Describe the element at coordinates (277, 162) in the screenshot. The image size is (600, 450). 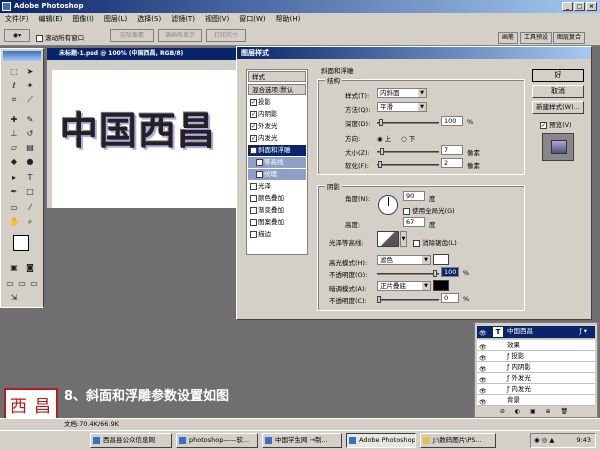
I see `style-item-contour: 等高线` at that location.